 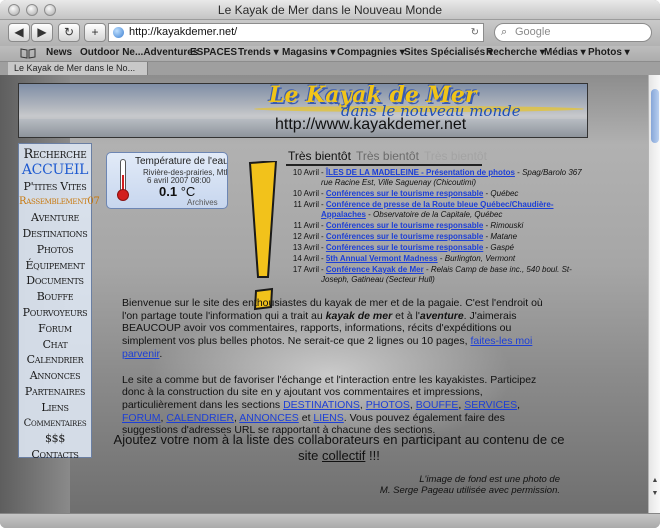 What do you see at coordinates (654, 294) in the screenshot?
I see `vertical-scrollbar: ▲ ▼` at bounding box center [654, 294].